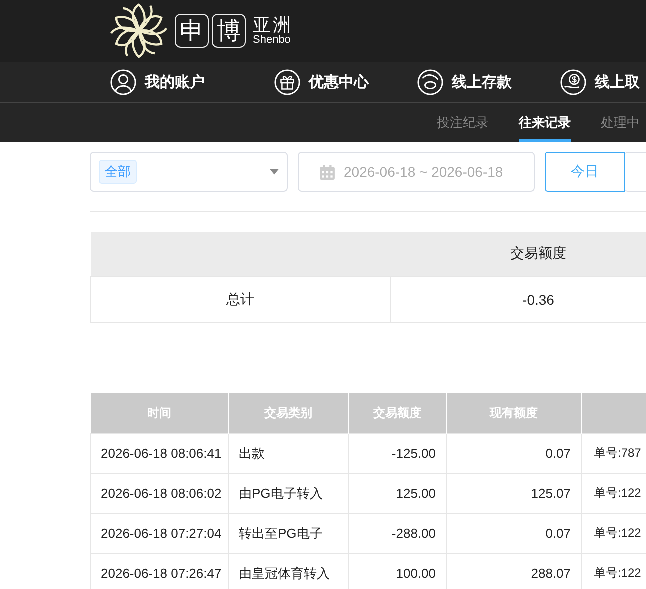  What do you see at coordinates (273, 25) in the screenshot?
I see `logo-name: 亚洲` at bounding box center [273, 25].